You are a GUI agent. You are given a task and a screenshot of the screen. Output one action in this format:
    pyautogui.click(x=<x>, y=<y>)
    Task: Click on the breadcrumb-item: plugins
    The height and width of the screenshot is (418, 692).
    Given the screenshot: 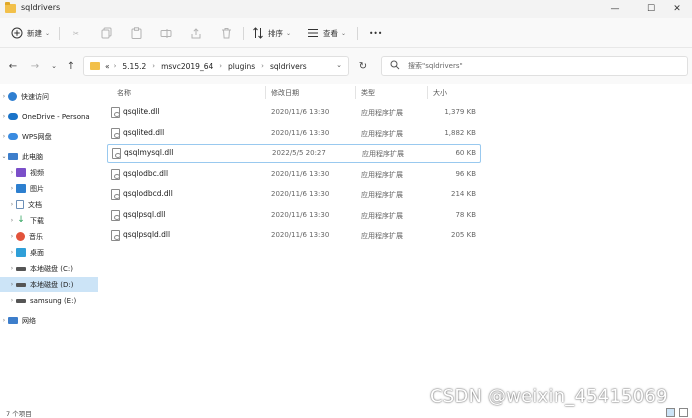 What is the action you would take?
    pyautogui.click(x=241, y=66)
    